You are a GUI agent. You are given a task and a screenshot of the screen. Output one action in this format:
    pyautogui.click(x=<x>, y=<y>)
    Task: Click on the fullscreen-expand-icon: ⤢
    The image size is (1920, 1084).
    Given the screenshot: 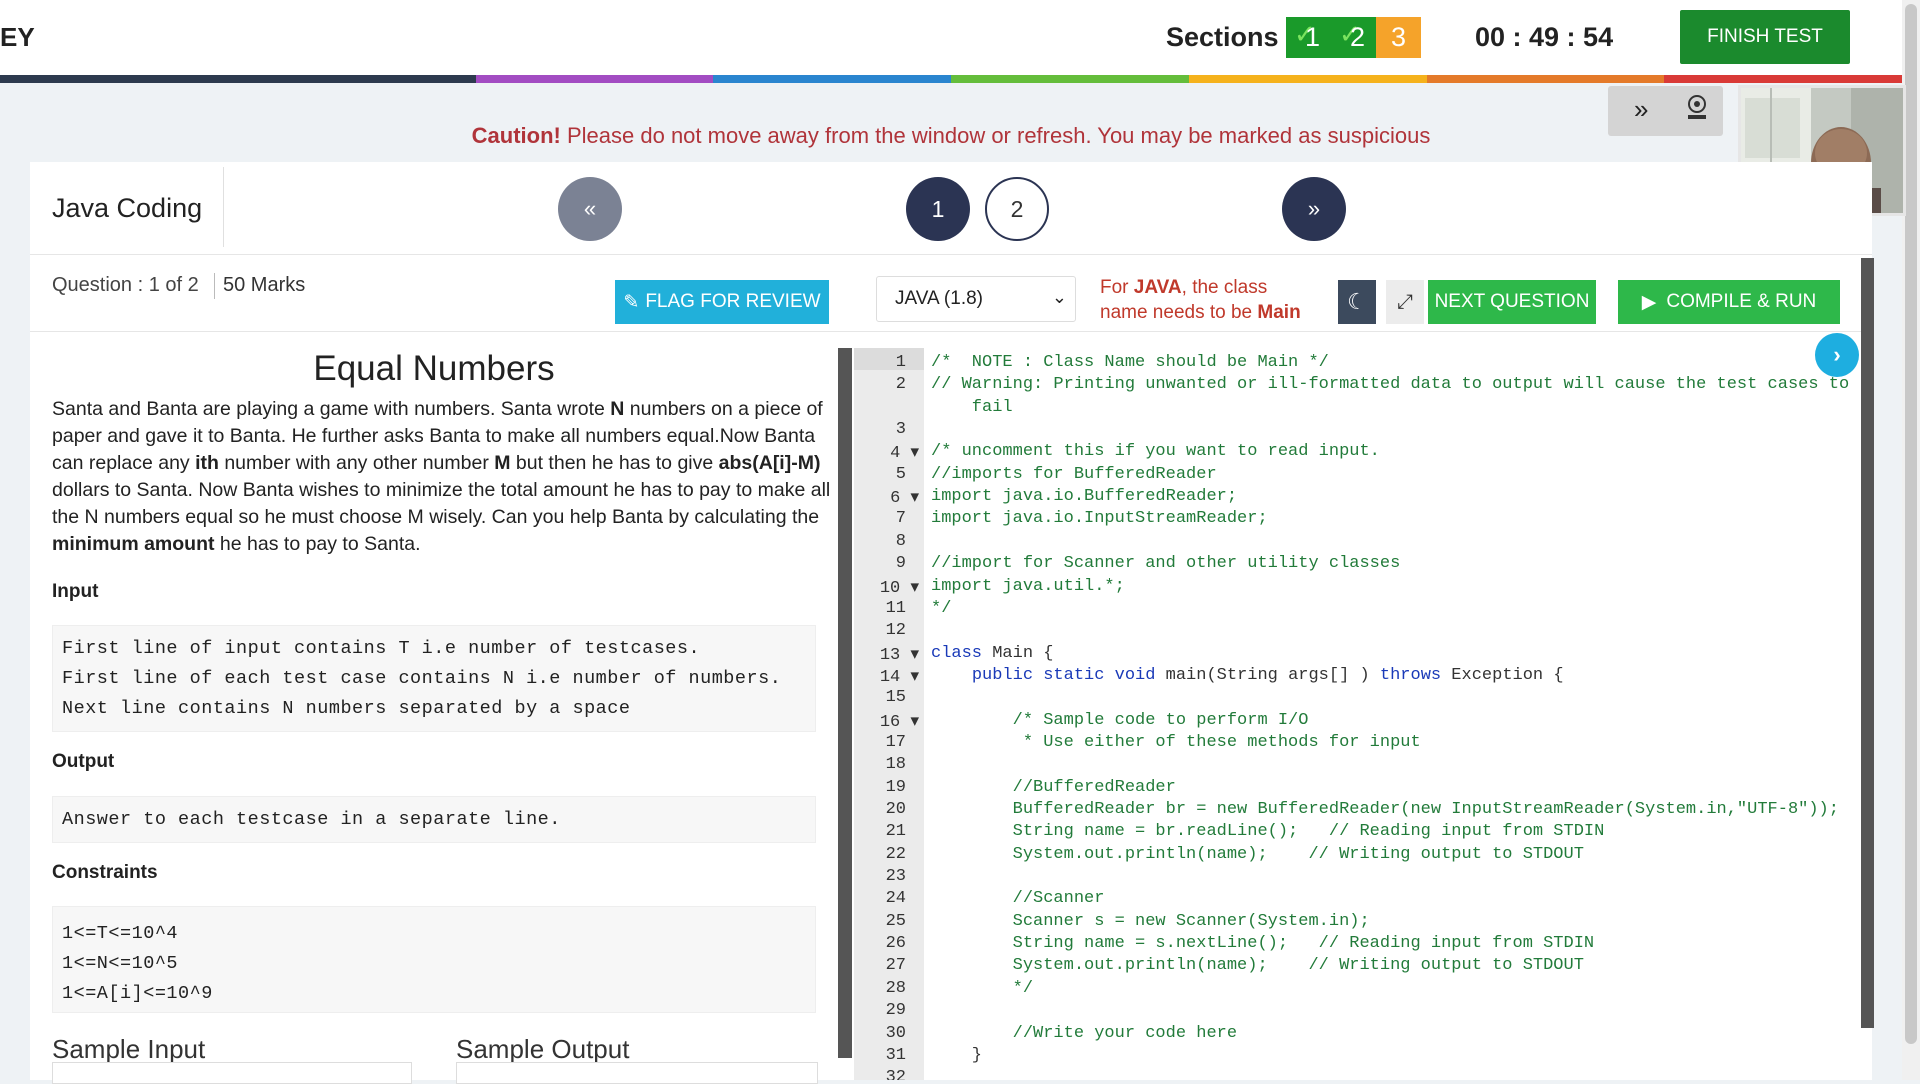 What is the action you would take?
    pyautogui.click(x=1405, y=302)
    